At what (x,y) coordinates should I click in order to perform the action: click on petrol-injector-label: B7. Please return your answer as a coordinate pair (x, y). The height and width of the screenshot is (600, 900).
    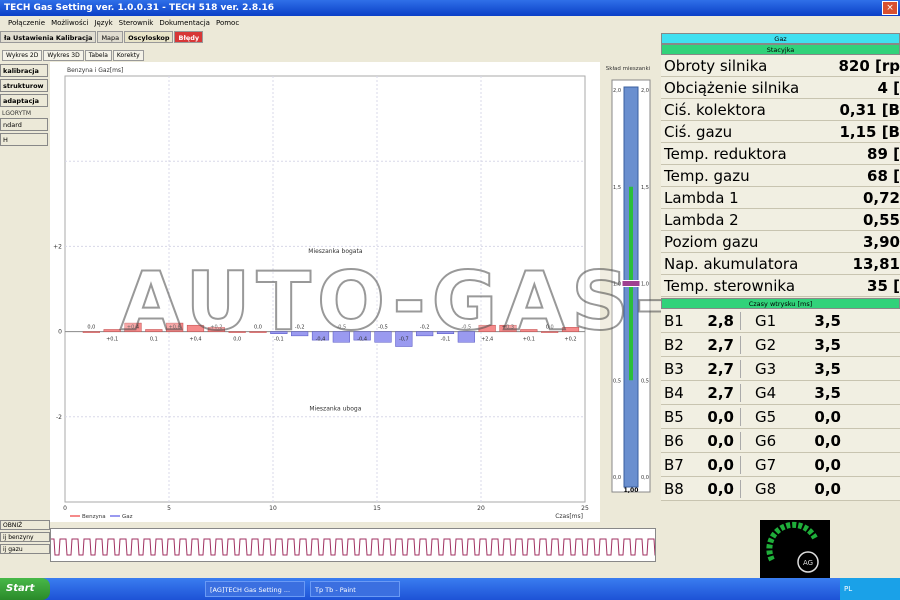
    Looking at the image, I should click on (674, 464).